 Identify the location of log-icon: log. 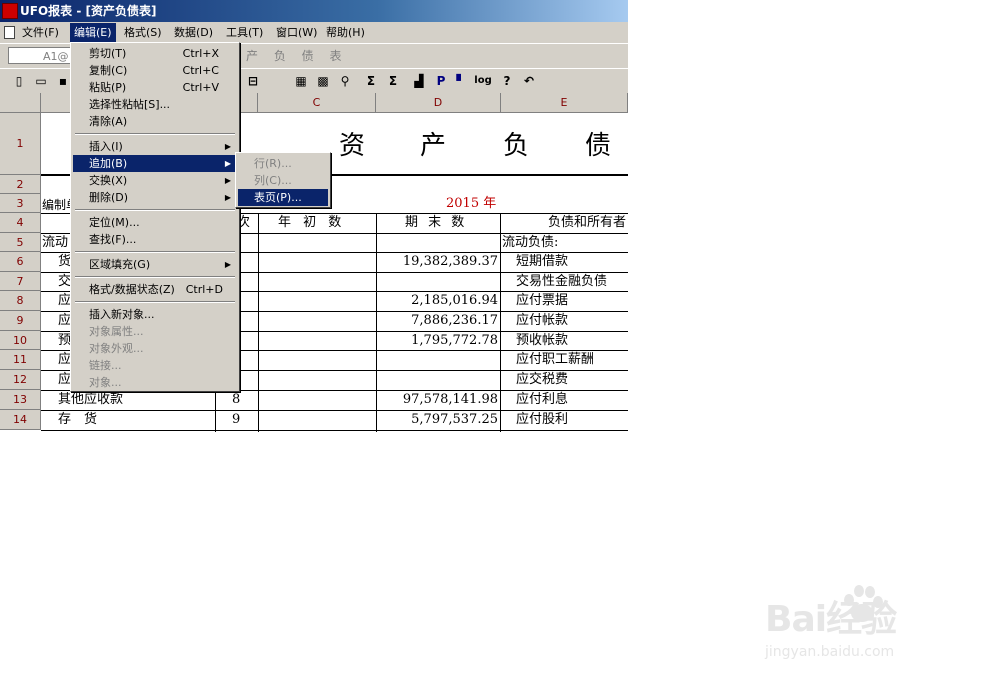
(483, 81).